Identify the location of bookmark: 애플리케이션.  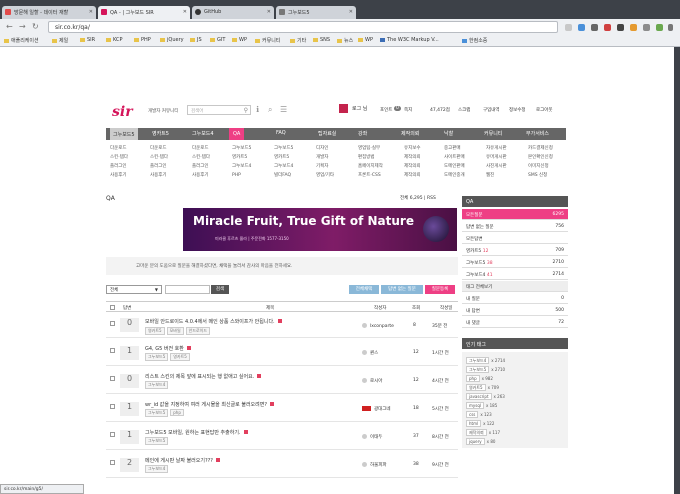
(21, 40).